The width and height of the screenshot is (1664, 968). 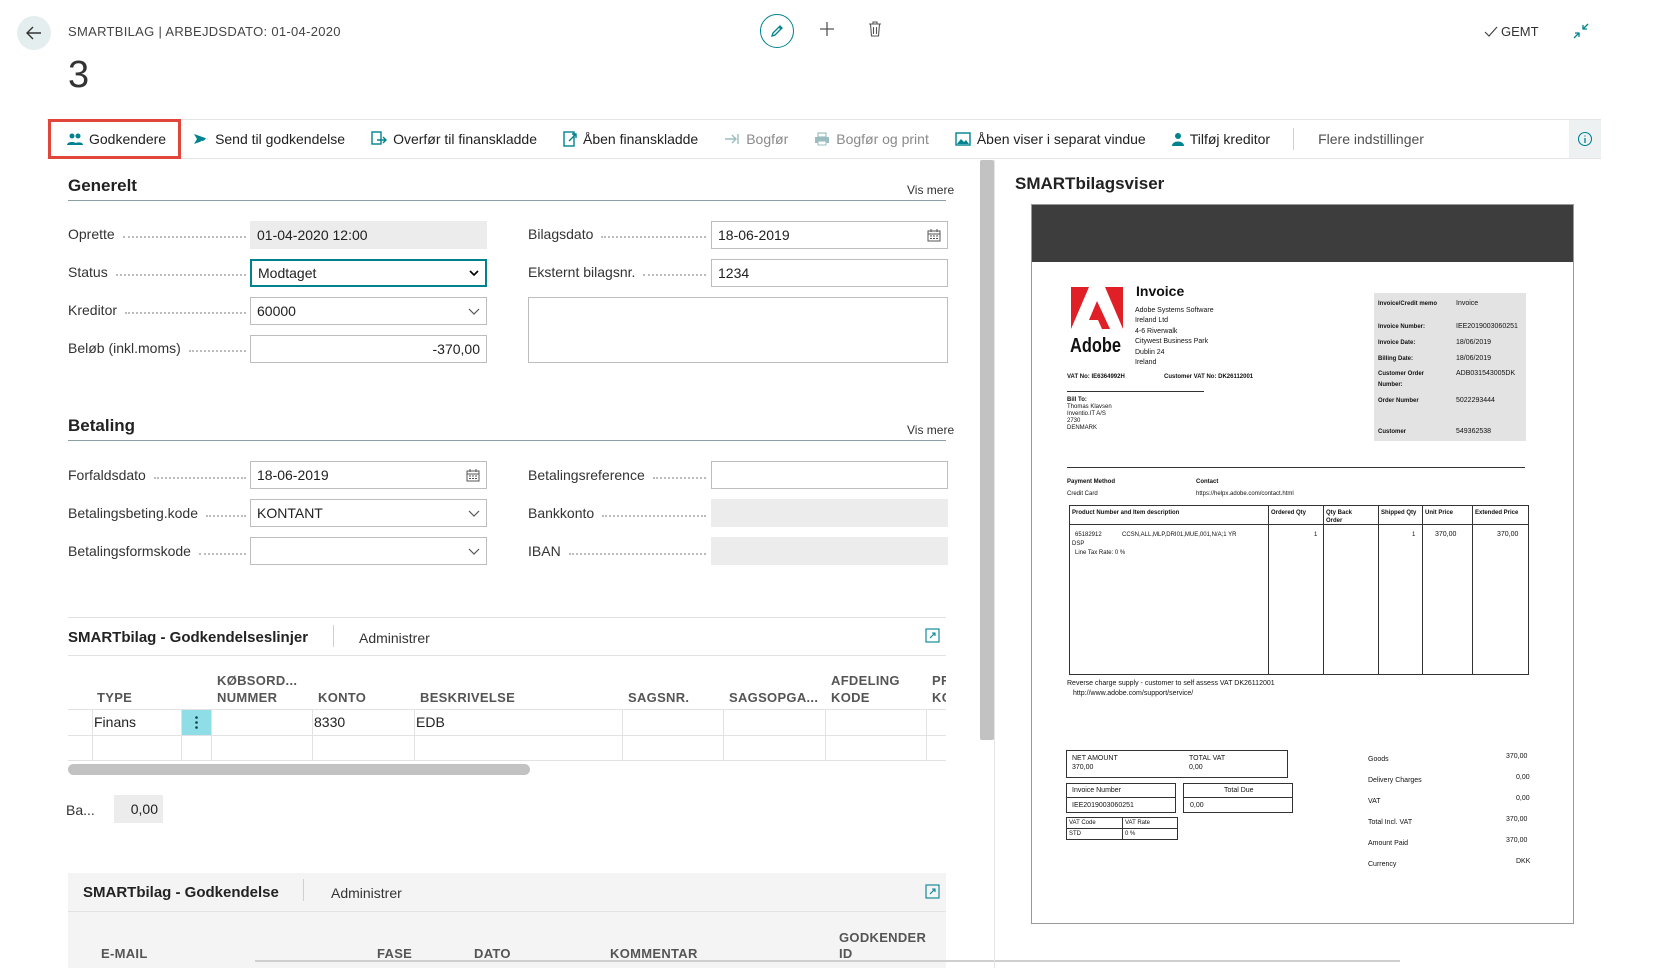 What do you see at coordinates (829, 513) in the screenshot?
I see `bank-field` at bounding box center [829, 513].